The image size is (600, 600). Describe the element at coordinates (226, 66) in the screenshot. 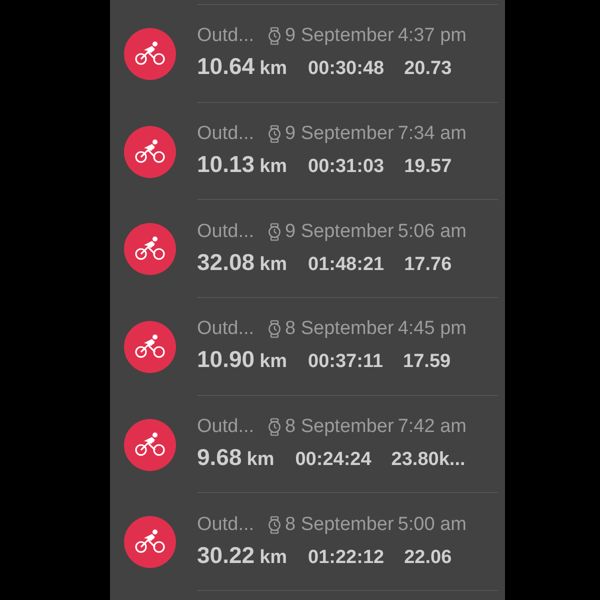

I see `distance-value: 10.64` at that location.